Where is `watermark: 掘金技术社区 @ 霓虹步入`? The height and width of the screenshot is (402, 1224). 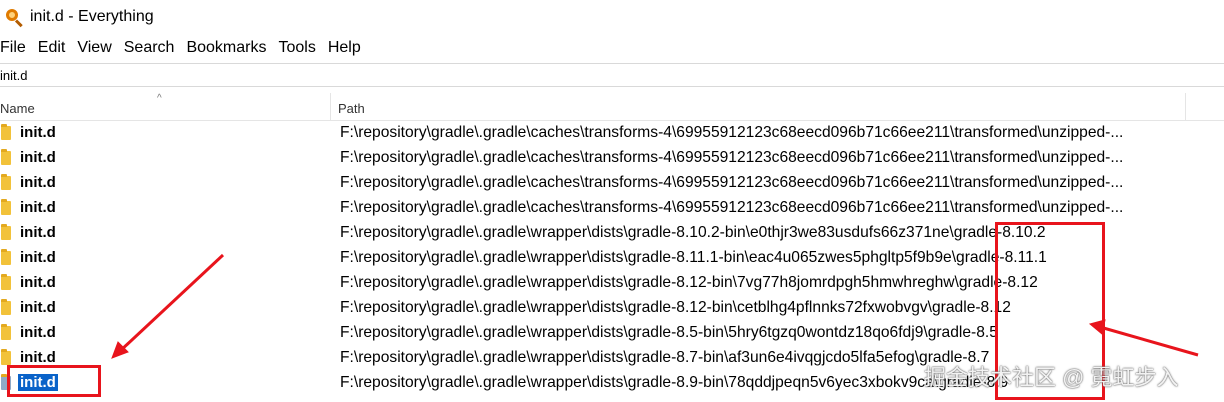
watermark: 掘金技术社区 @ 霓虹步入 is located at coordinates (1051, 377).